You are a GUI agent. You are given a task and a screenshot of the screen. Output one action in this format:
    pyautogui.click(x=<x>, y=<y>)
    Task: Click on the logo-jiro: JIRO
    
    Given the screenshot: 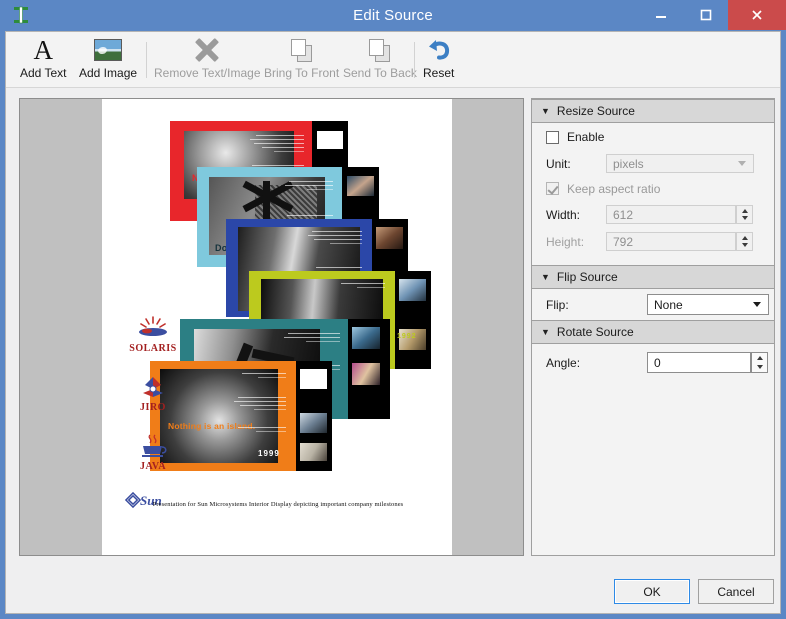 What is the action you would take?
    pyautogui.click(x=153, y=399)
    